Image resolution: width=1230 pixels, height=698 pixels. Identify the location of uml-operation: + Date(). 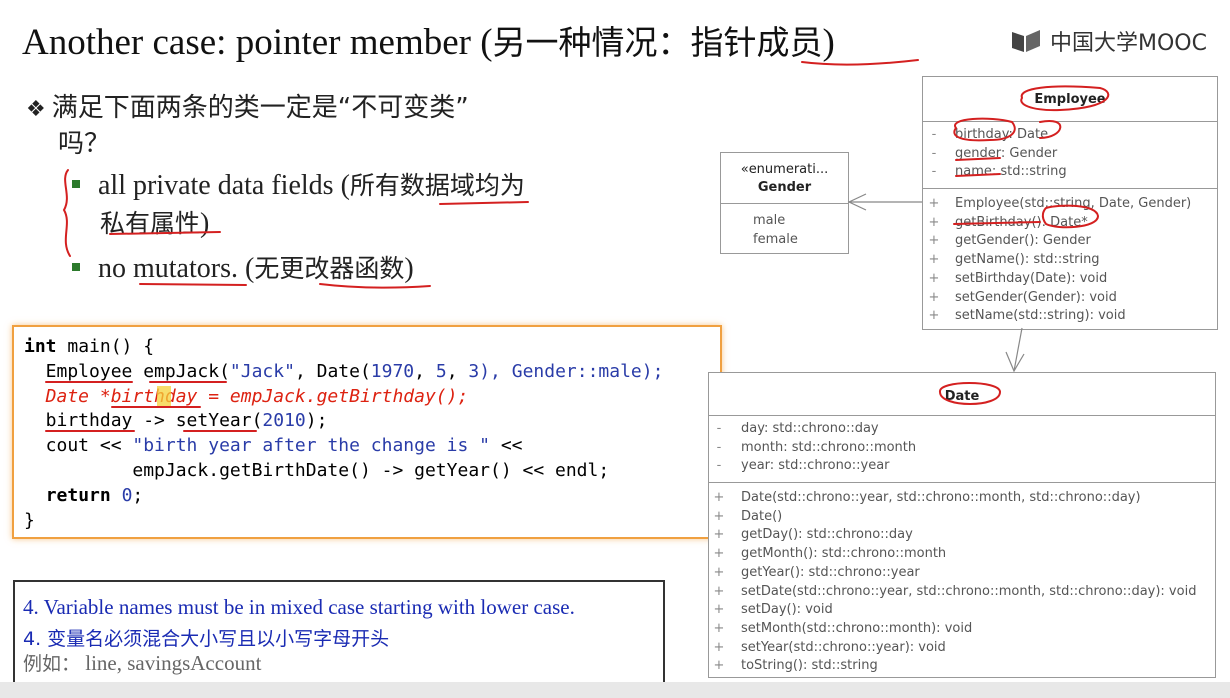
(962, 517).